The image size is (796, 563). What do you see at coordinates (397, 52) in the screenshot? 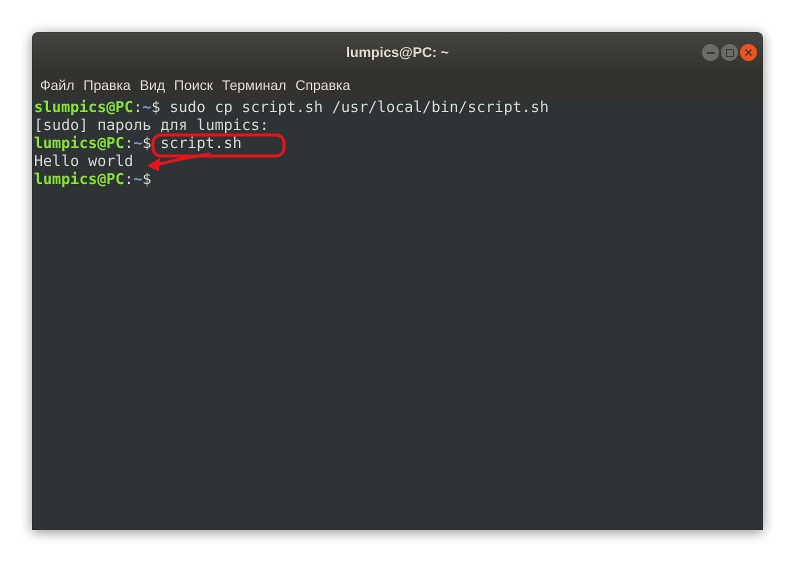
I see `window-title: lumpics@PC: ~` at bounding box center [397, 52].